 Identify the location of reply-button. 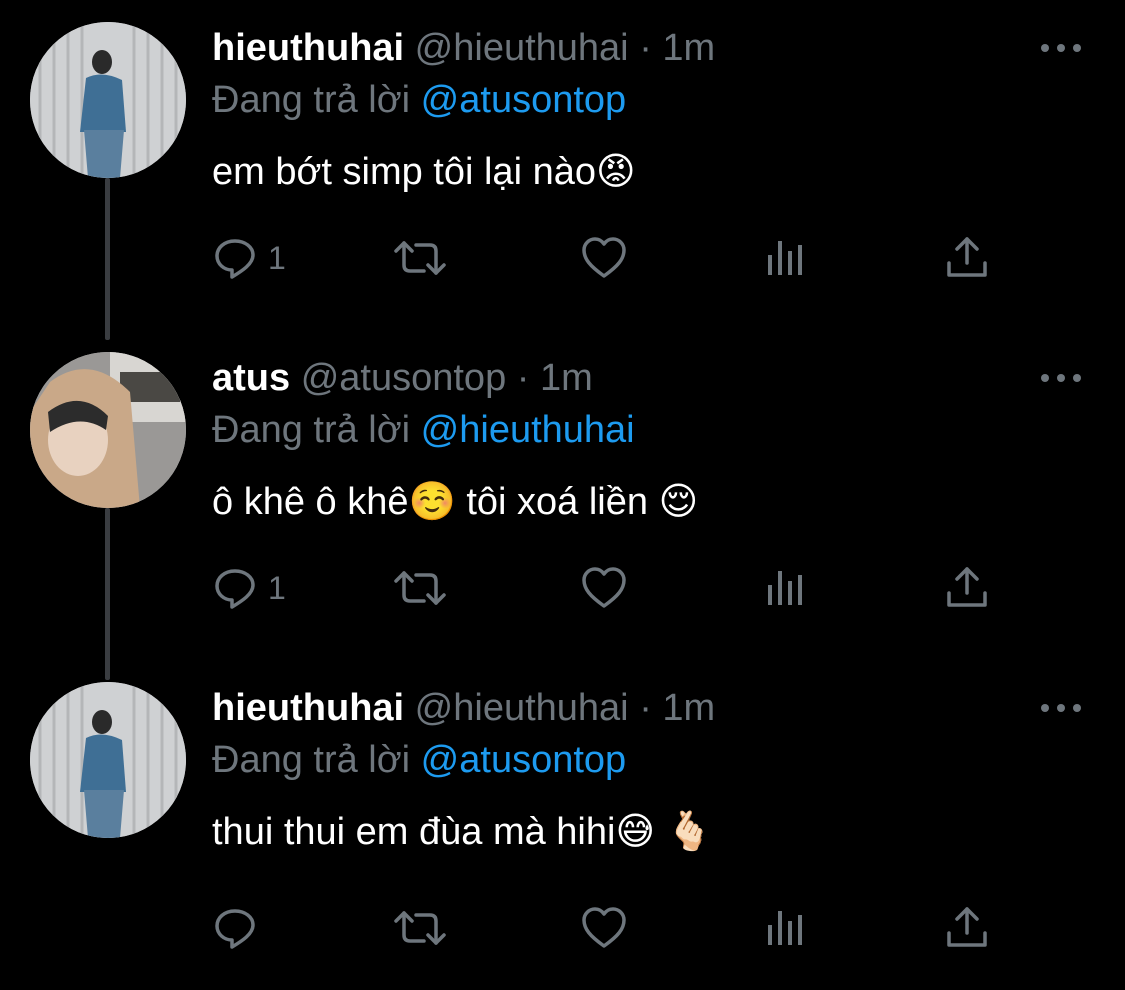
(235, 928).